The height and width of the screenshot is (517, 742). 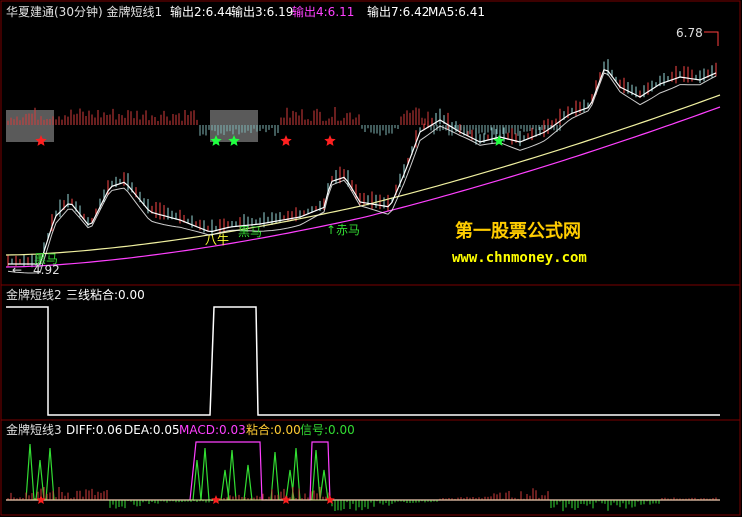 What do you see at coordinates (398, 11) in the screenshot?
I see `header-out7: 输出7:6.42` at bounding box center [398, 11].